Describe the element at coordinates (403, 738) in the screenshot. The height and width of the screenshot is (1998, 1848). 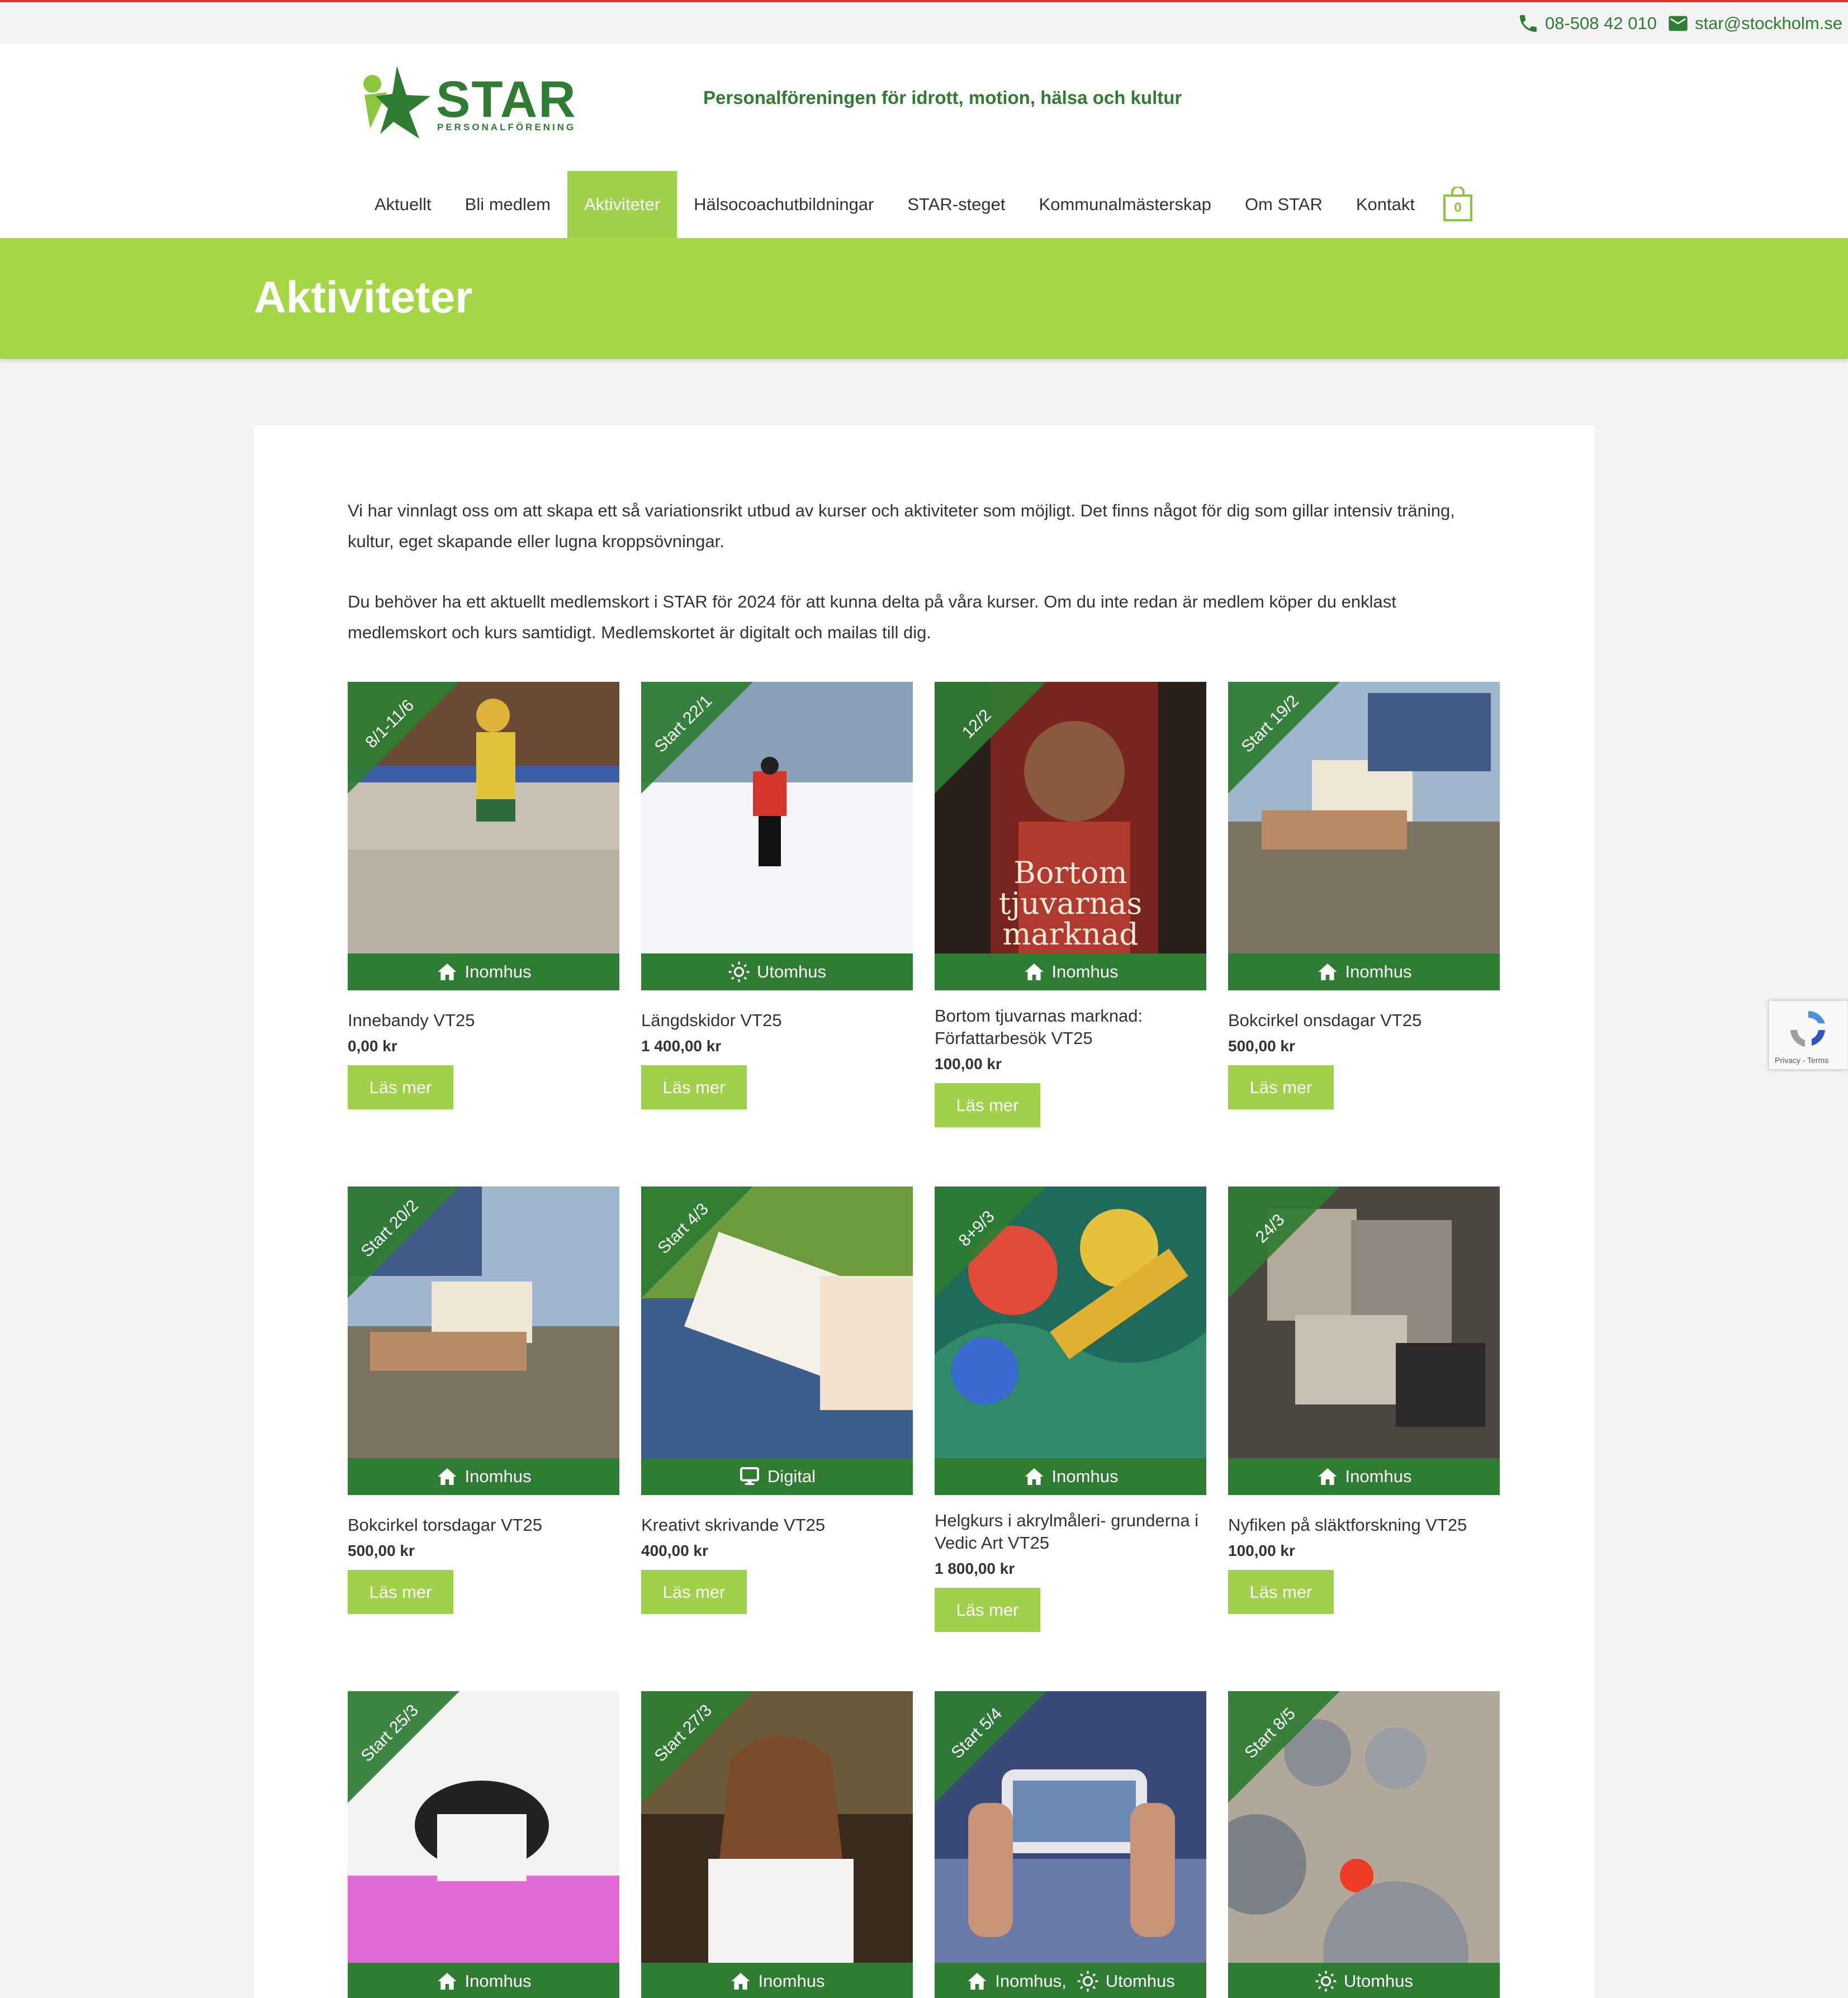
I see `date-ribbon: 8/1-11/6` at that location.